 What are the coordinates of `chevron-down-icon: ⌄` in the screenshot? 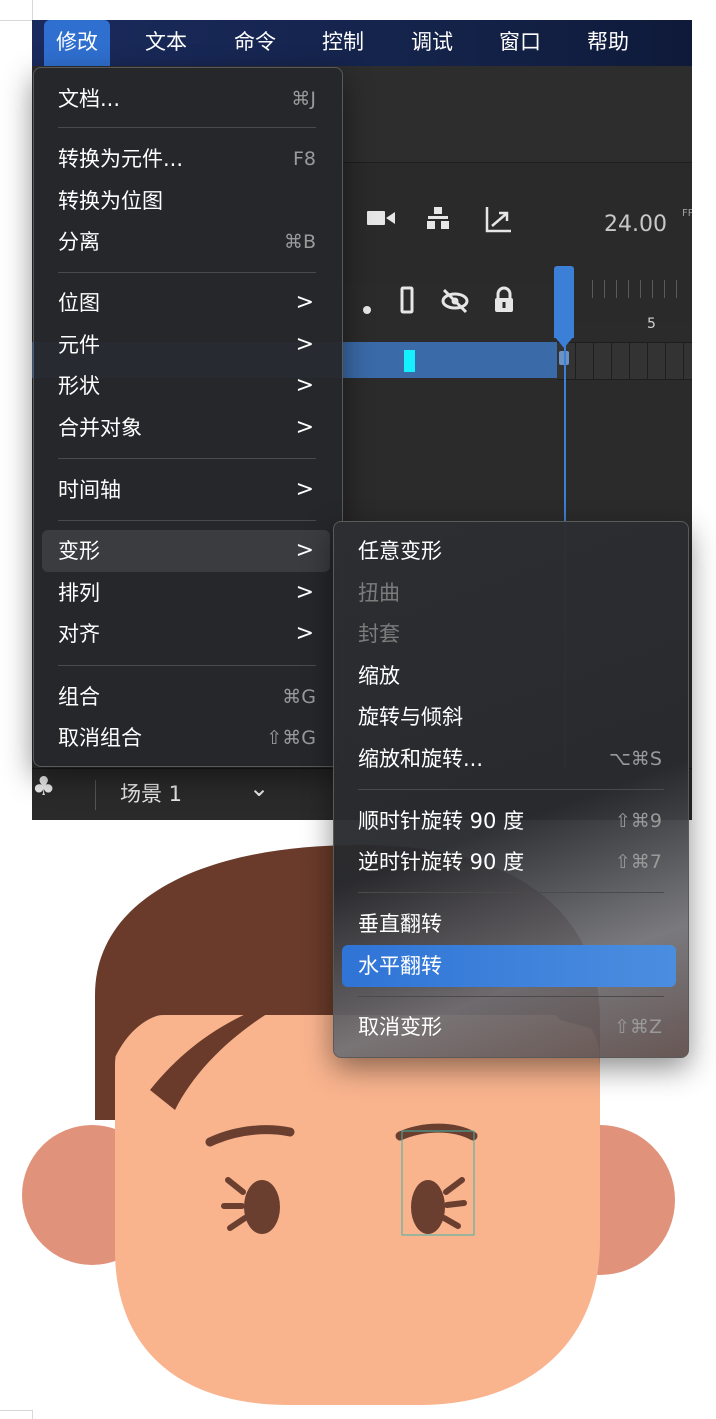 It's located at (259, 788).